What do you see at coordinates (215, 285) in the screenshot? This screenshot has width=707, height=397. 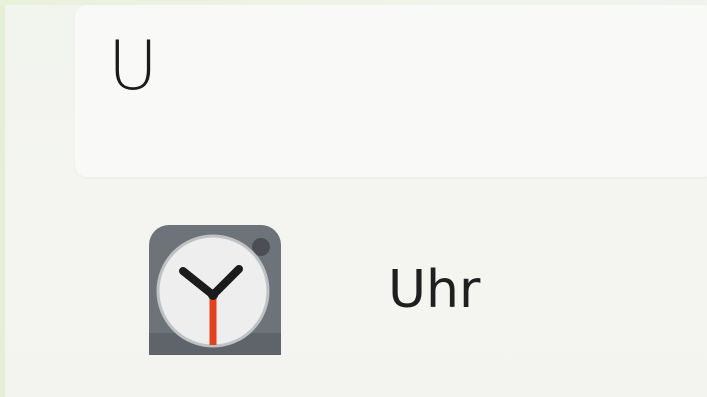 I see `clock-icon` at bounding box center [215, 285].